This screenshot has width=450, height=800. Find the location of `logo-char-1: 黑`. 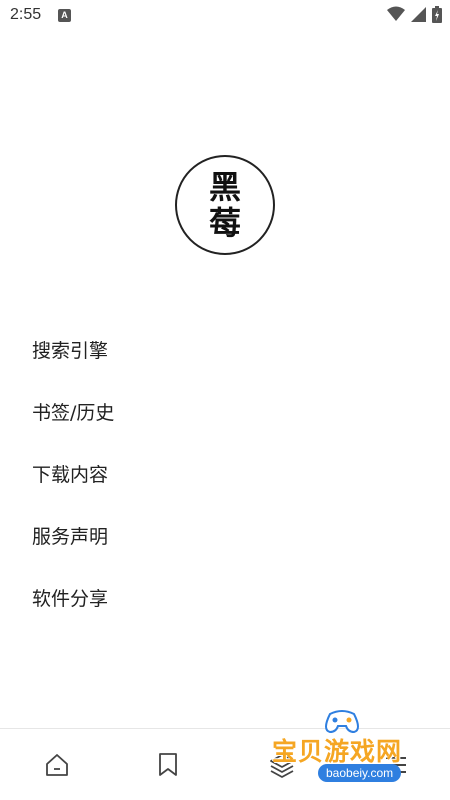

logo-char-1: 黑 is located at coordinates (224, 187).